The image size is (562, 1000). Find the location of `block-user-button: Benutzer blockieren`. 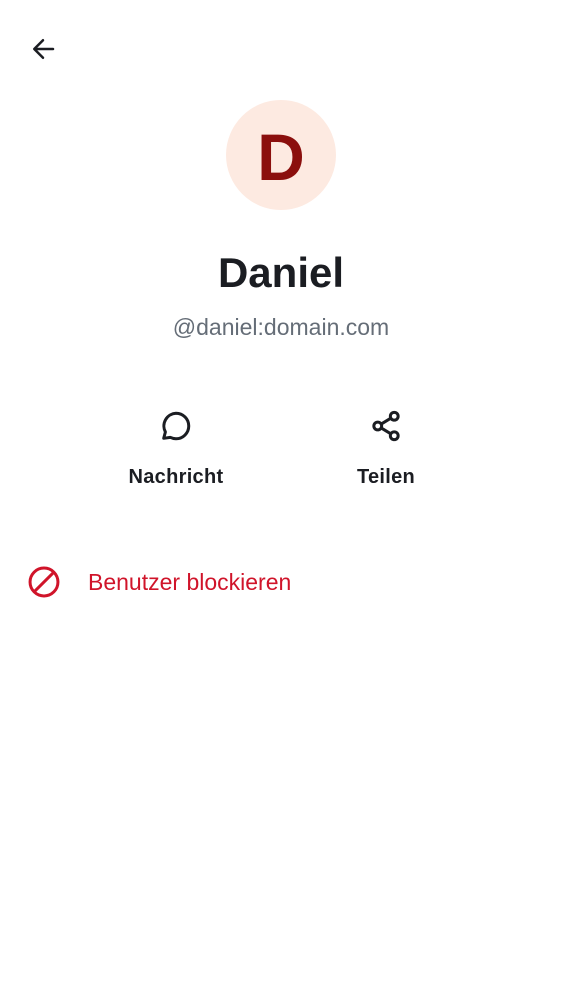

block-user-button: Benutzer blockieren is located at coordinates (281, 582).